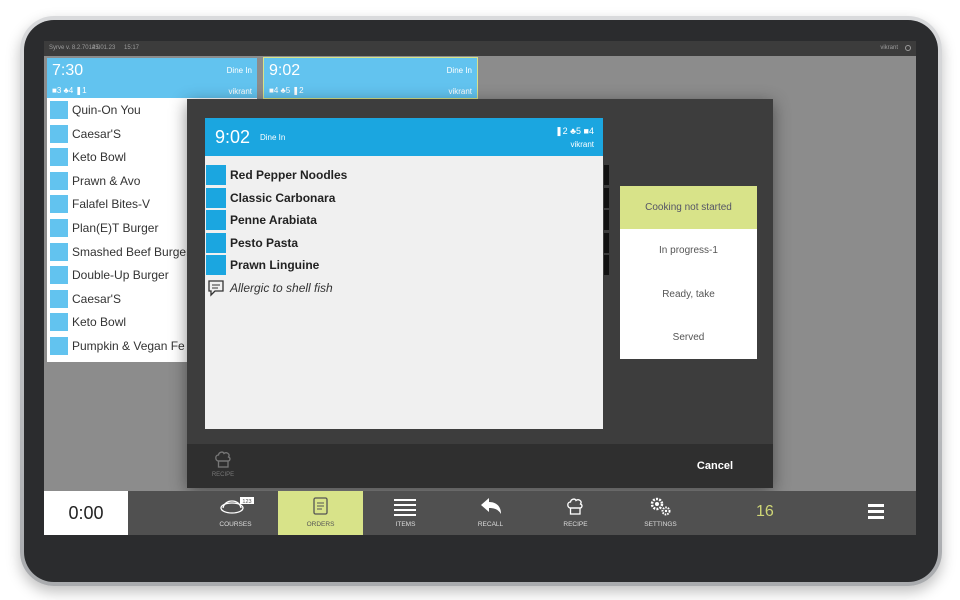 The image size is (960, 600). Describe the element at coordinates (237, 505) in the screenshot. I see `dish-icon: 123` at that location.